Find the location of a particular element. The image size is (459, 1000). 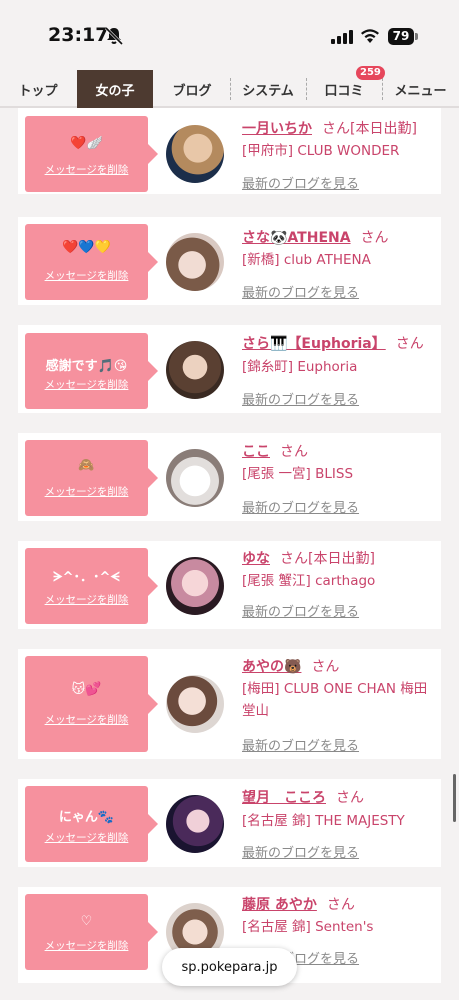

shop-name: [錦糸町] Euphoria is located at coordinates (340, 367).